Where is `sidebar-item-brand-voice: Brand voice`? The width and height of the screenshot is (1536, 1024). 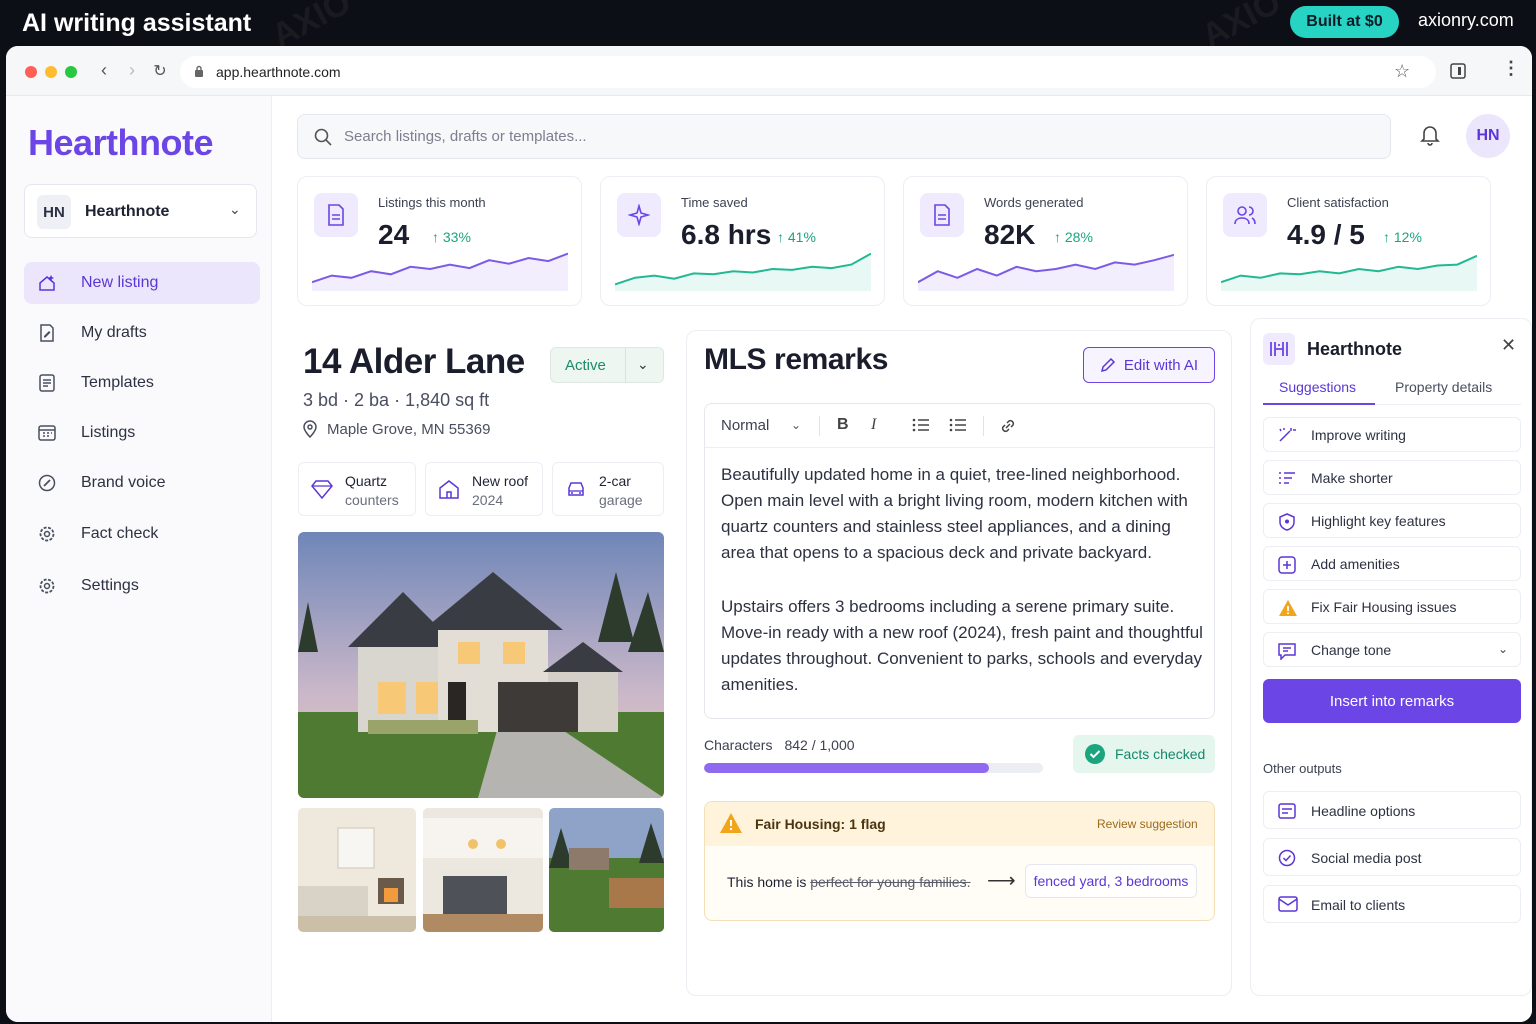
sidebar-item-brand-voice: Brand voice is located at coordinates (142, 483).